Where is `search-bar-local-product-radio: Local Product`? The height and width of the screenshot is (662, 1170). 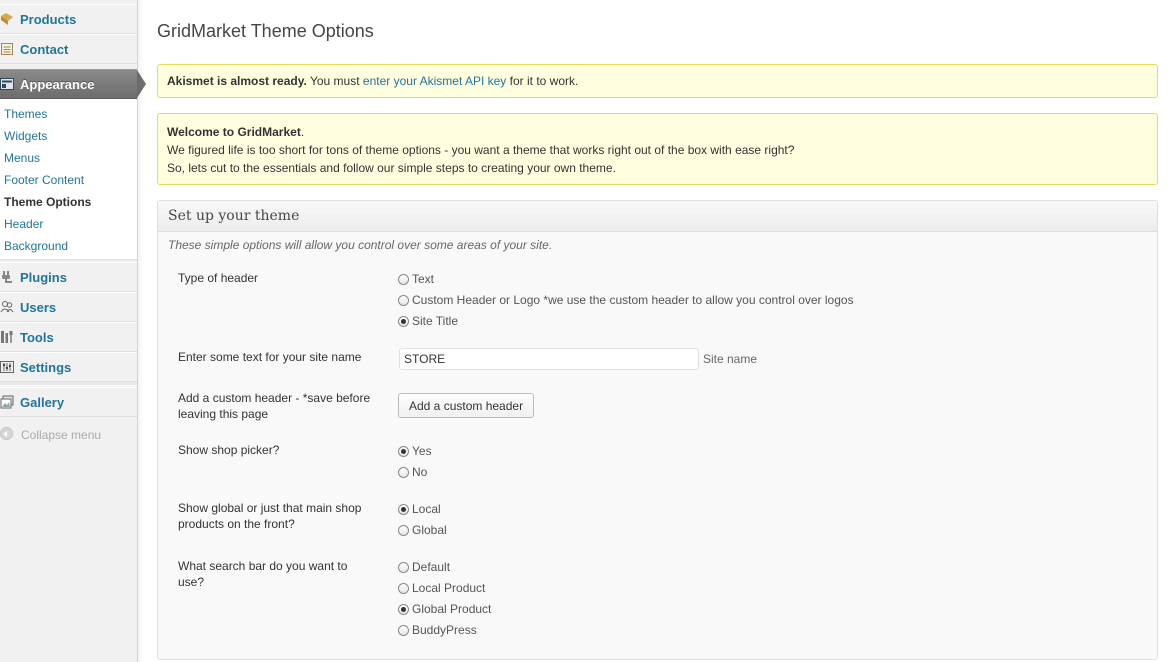 search-bar-local-product-radio: Local Product is located at coordinates (441, 588).